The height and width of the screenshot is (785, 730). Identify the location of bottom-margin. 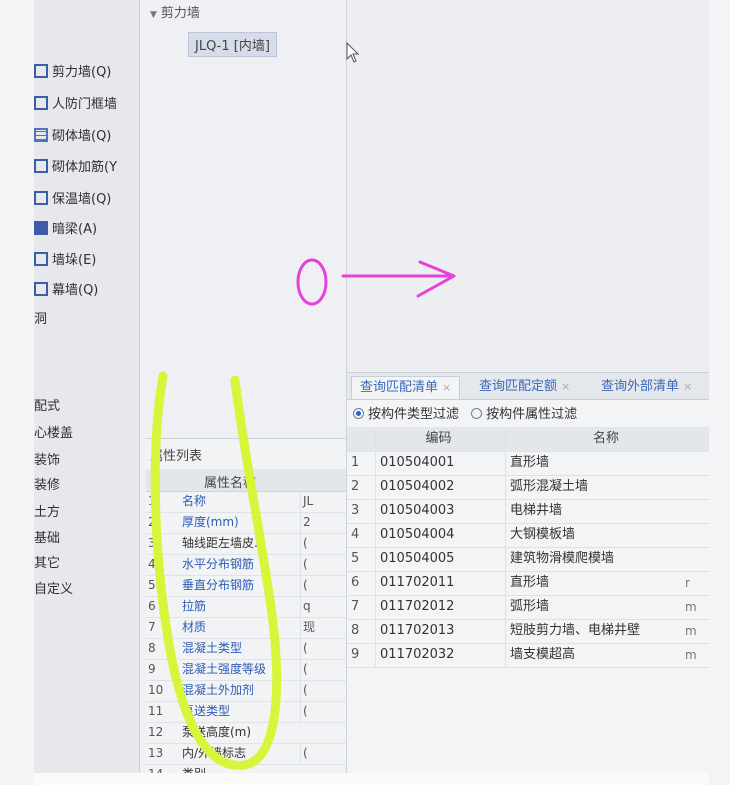
(371, 779).